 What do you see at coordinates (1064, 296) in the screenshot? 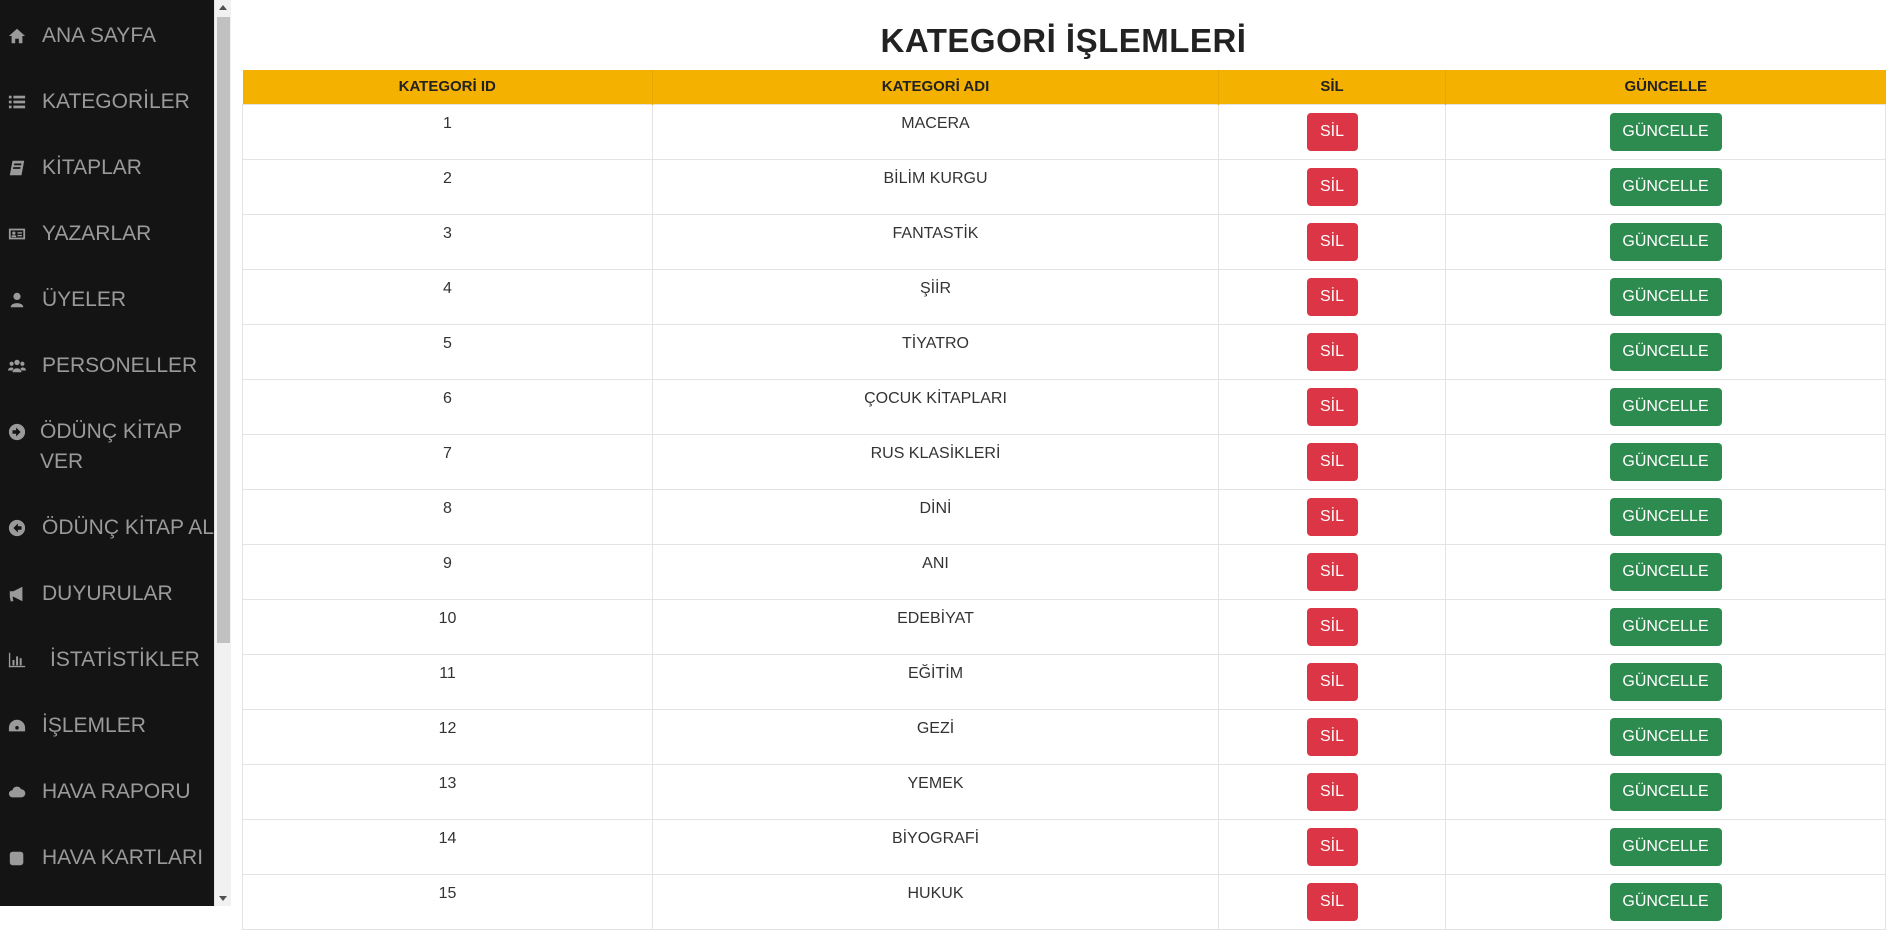
I see `table-row: 4 ŞİİR SİL GÜNCELLE` at bounding box center [1064, 296].